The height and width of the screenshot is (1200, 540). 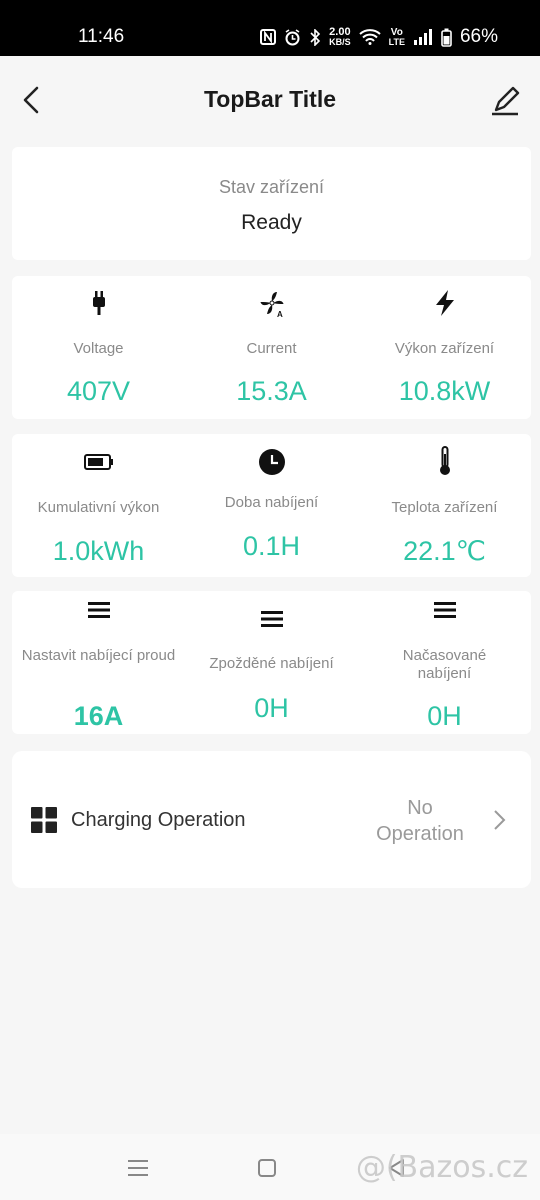 I want to click on setting-charging-current: Nastavit nabíjecí proud 16A, so click(x=98, y=662).